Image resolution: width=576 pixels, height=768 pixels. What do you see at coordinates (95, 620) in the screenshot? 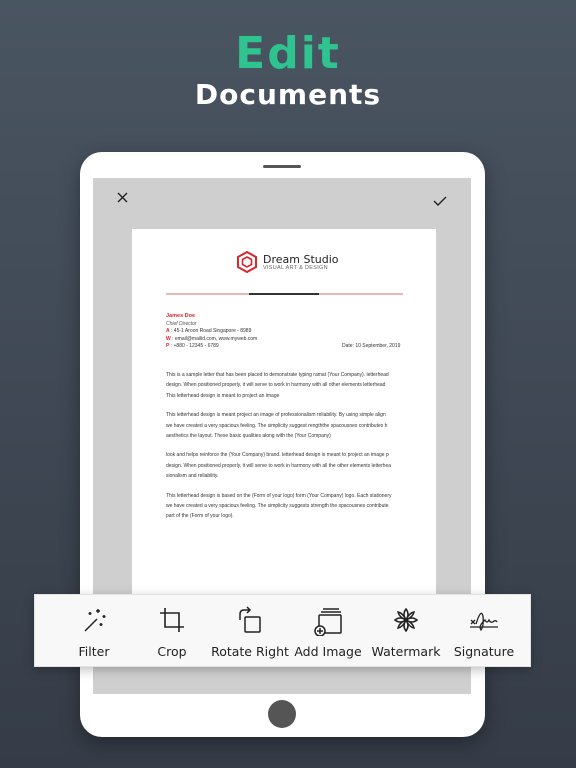
I see `magic-wand-icon` at bounding box center [95, 620].